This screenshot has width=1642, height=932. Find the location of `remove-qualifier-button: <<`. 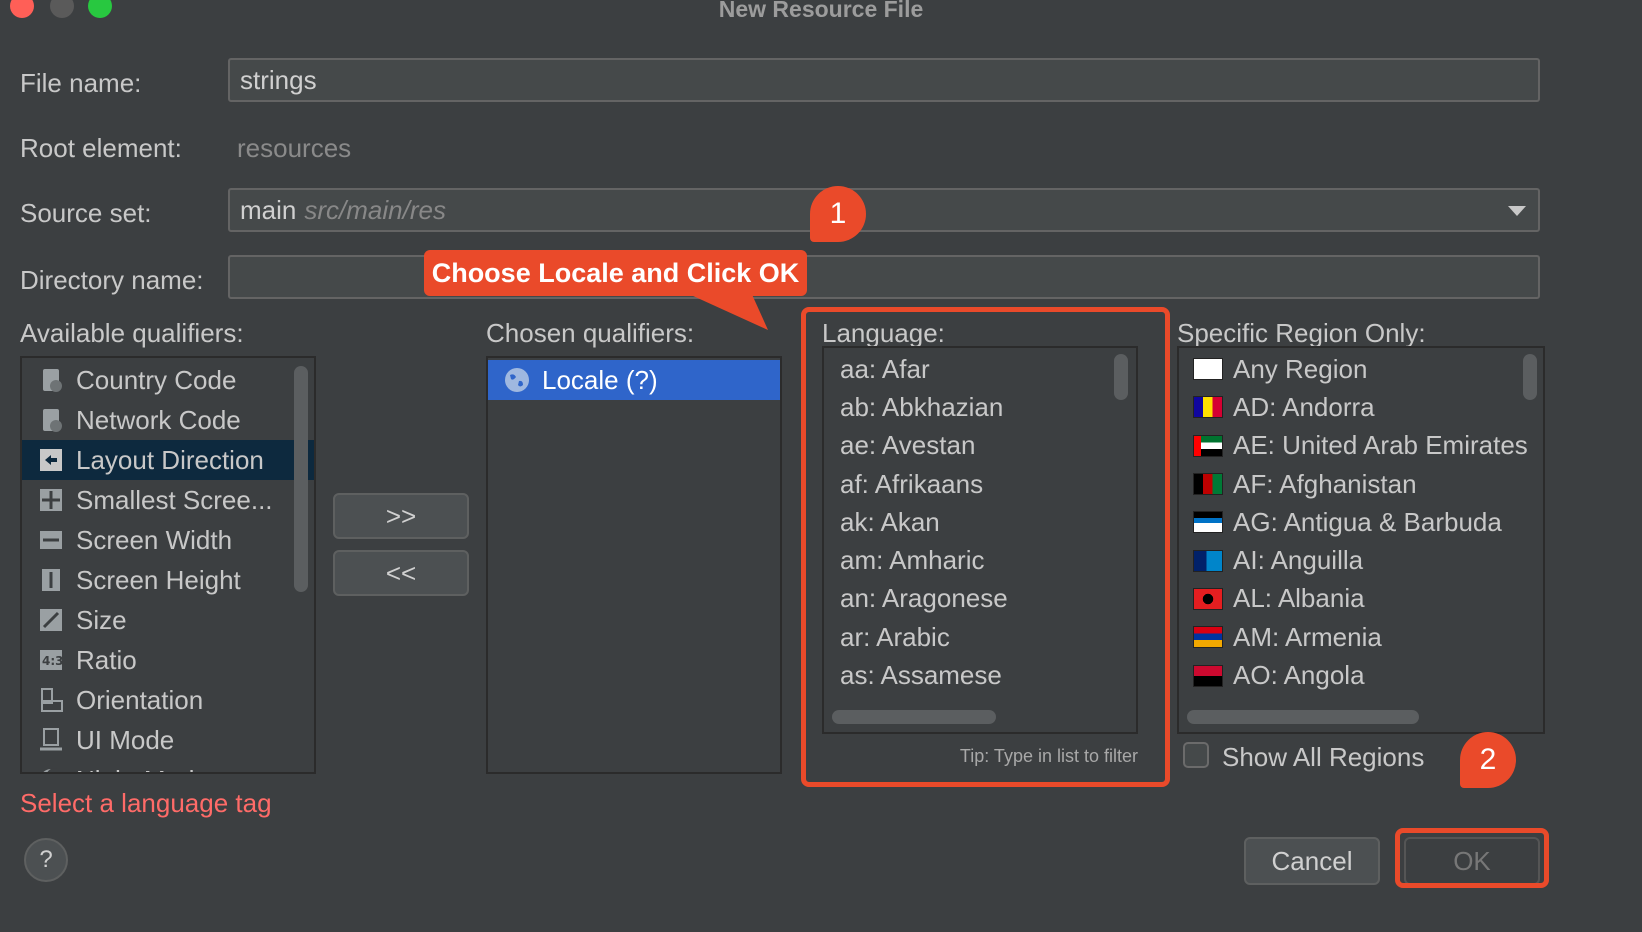

remove-qualifier-button: << is located at coordinates (401, 573).